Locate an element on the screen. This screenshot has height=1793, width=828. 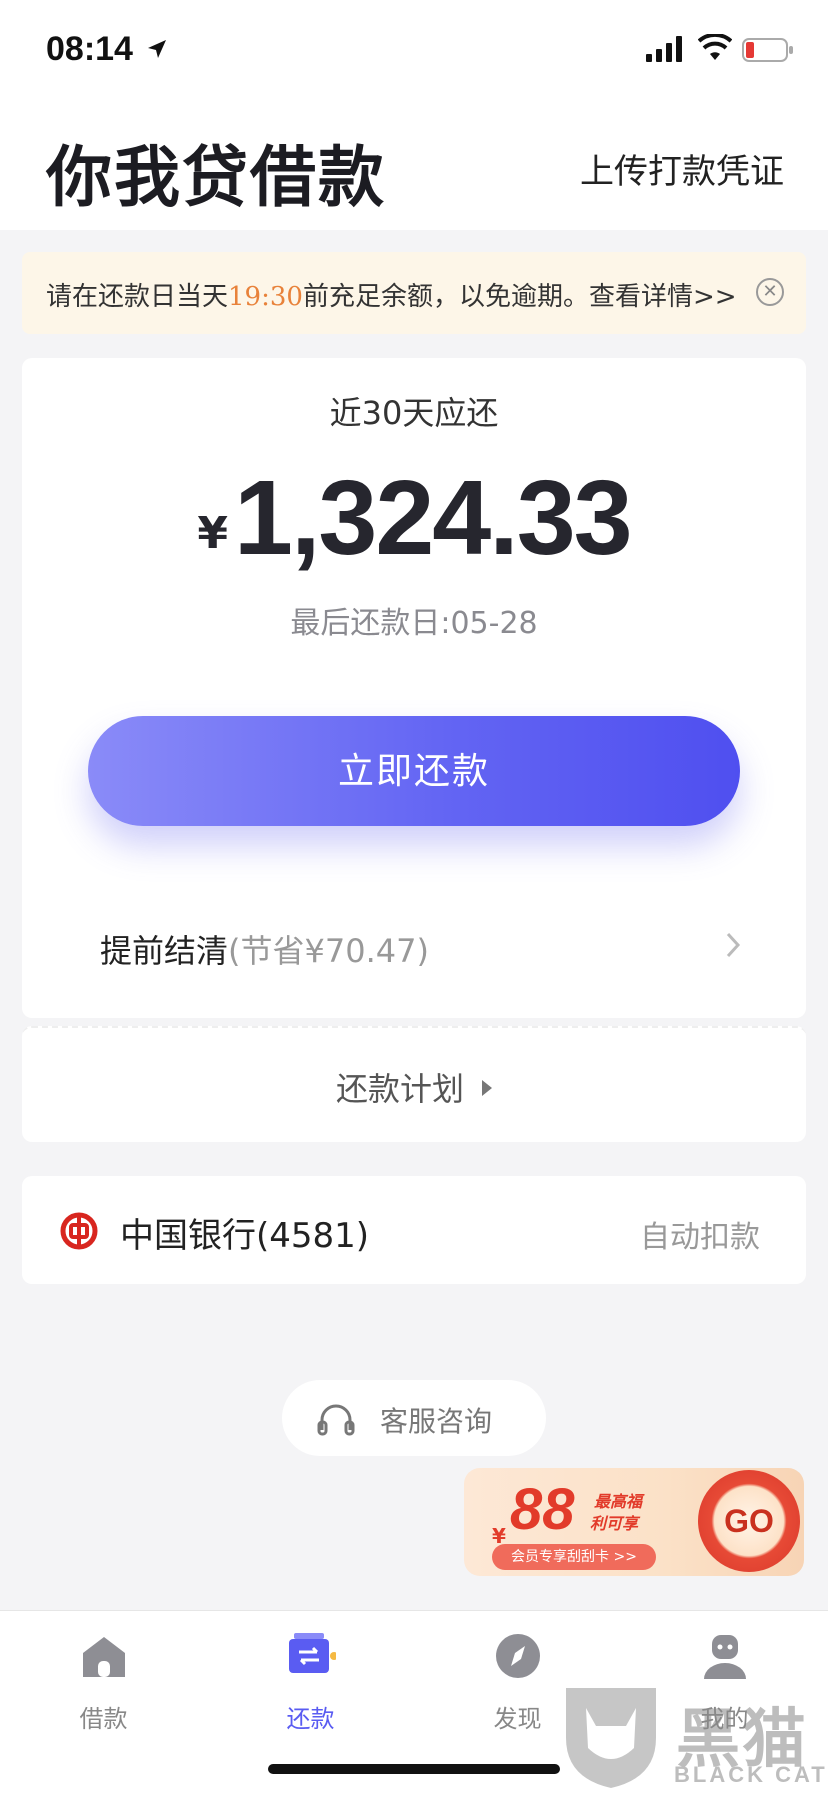
location-arrow-icon is located at coordinates (157, 49).